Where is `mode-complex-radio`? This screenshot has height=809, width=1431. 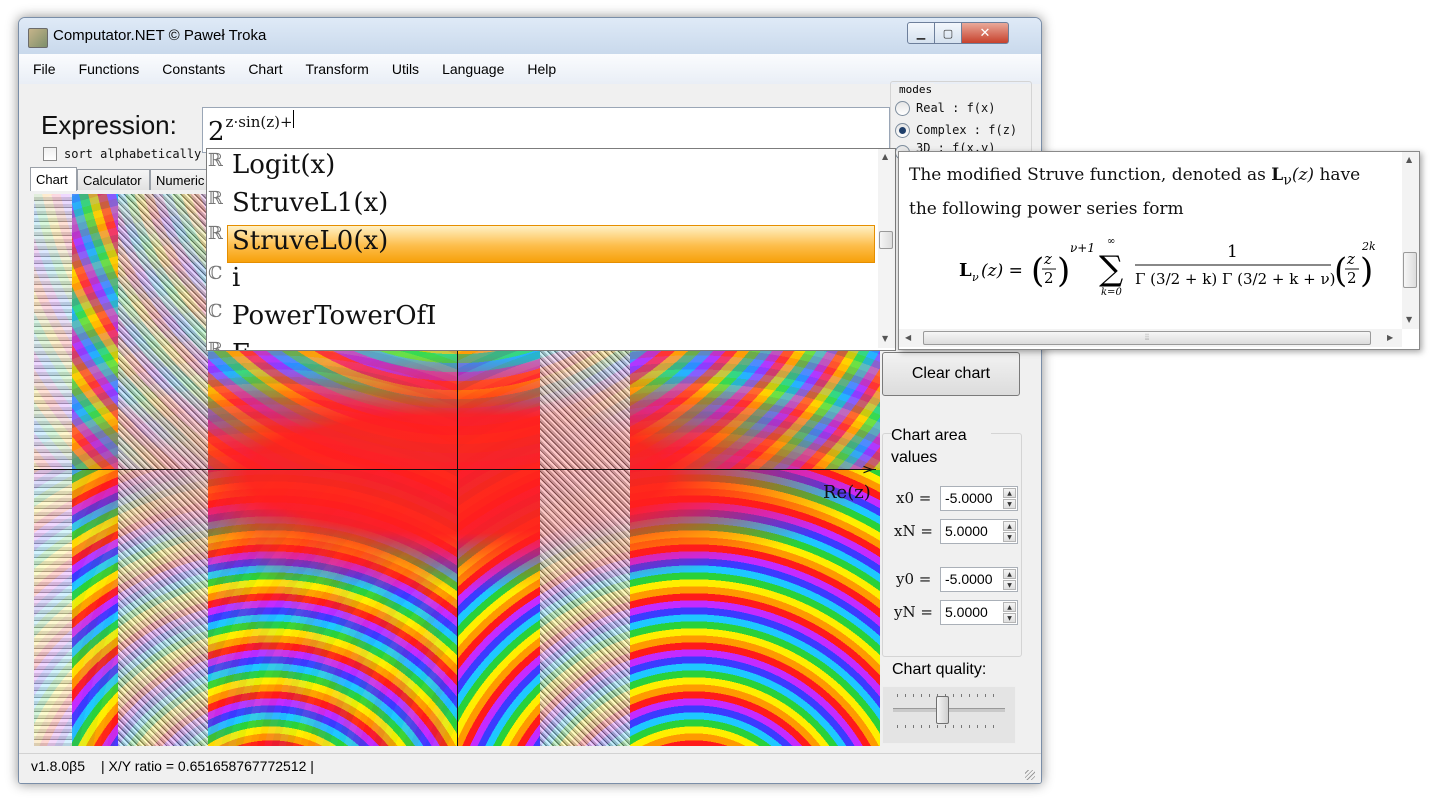
mode-complex-radio is located at coordinates (902, 130).